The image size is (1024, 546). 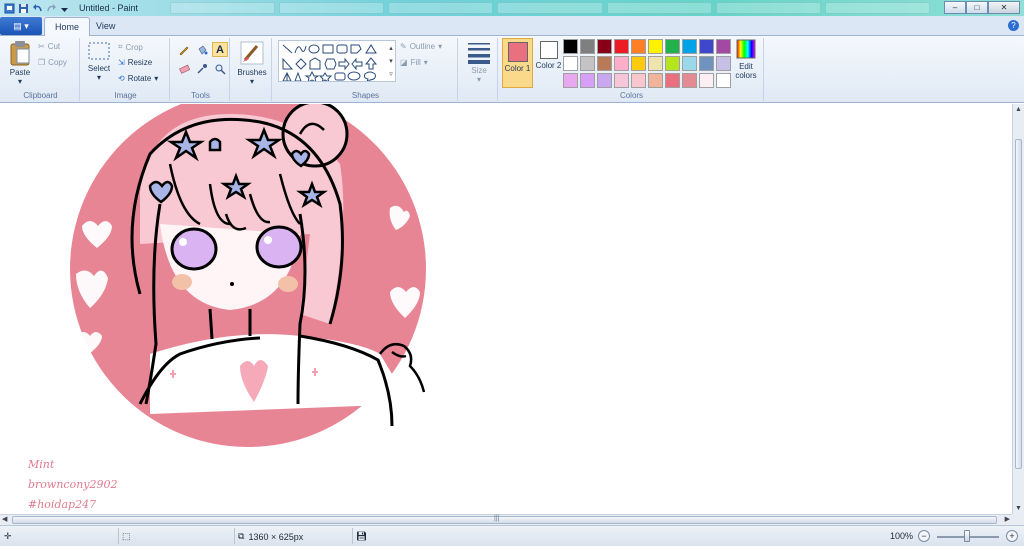 I want to click on size-group: Size ▾, so click(x=479, y=69).